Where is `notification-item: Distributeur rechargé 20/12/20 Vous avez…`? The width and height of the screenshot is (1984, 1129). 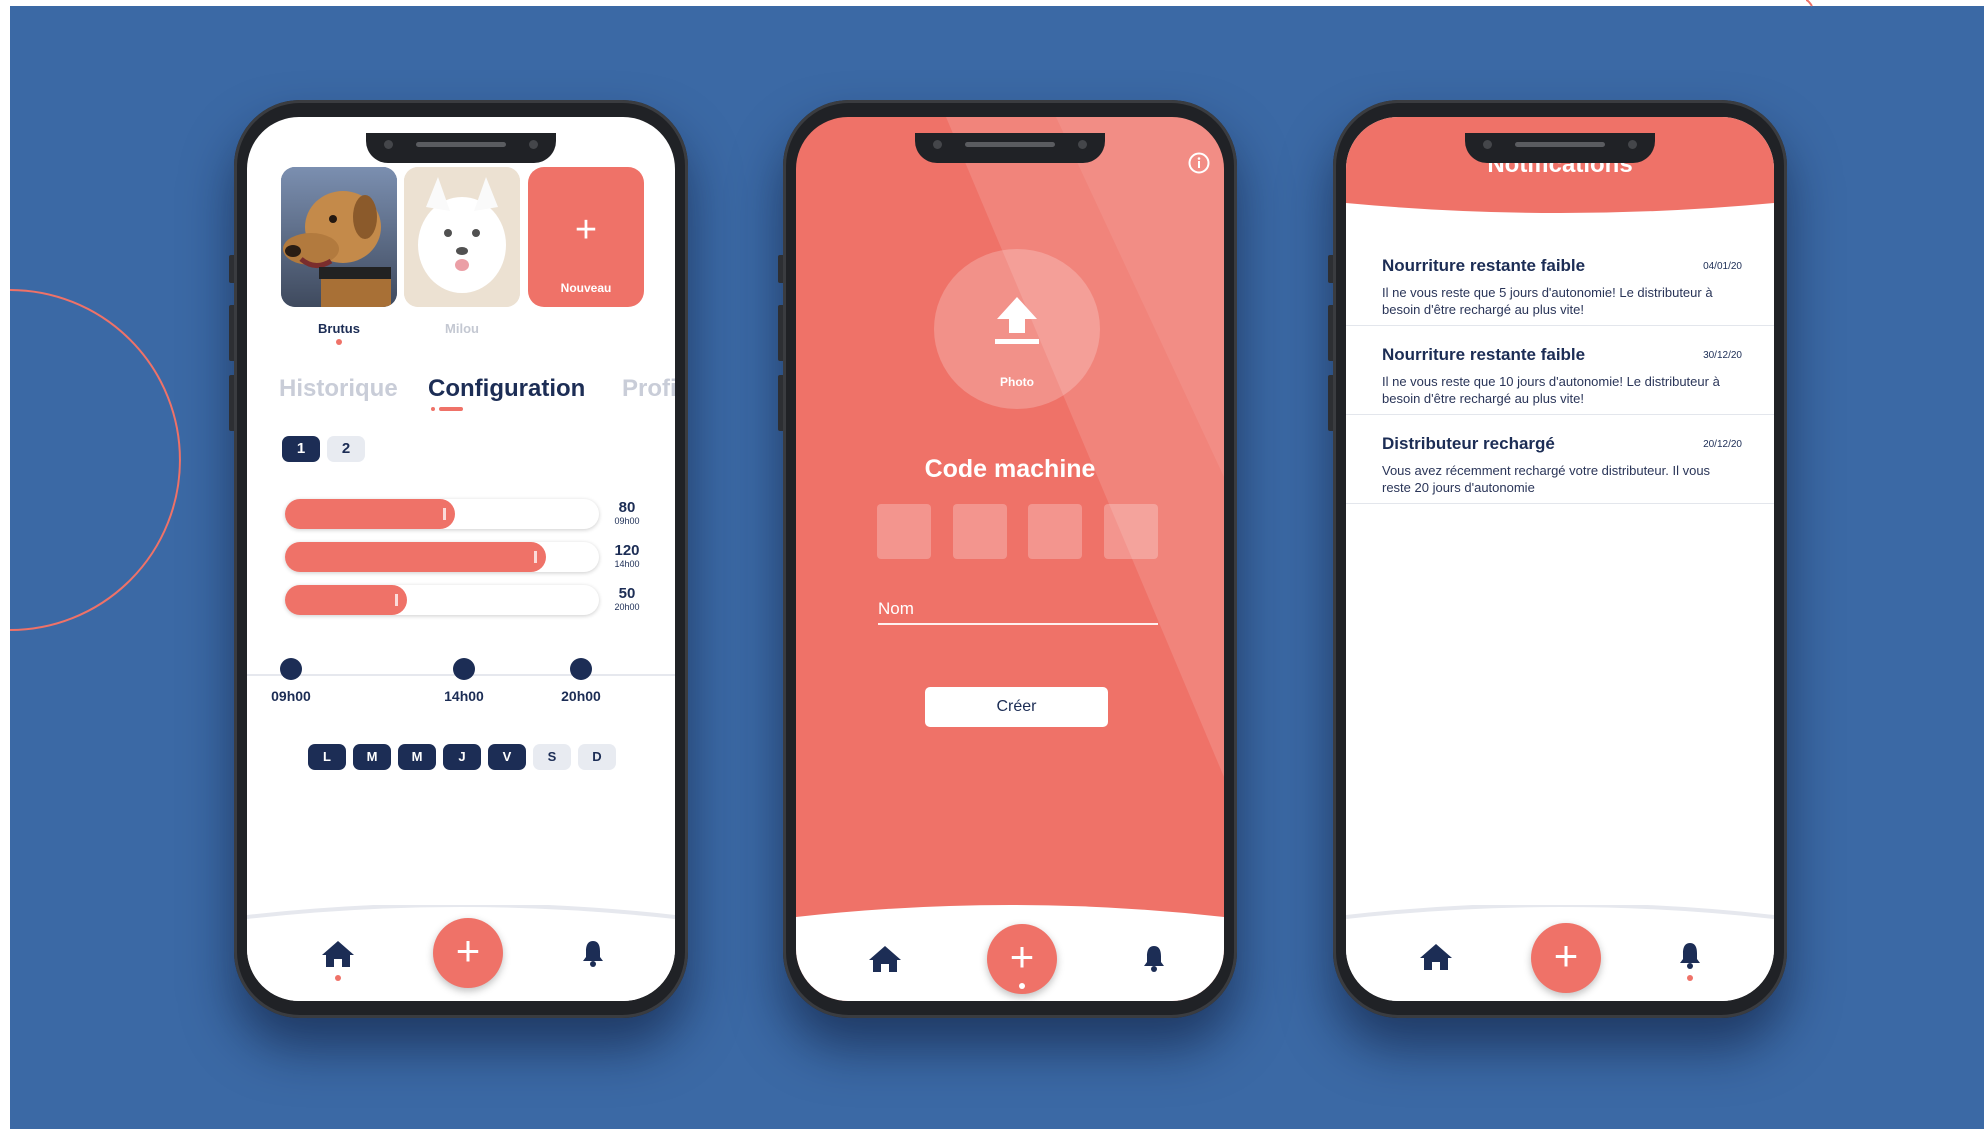
notification-item: Distributeur rechargé 20/12/20 Vous avez… is located at coordinates (1560, 469).